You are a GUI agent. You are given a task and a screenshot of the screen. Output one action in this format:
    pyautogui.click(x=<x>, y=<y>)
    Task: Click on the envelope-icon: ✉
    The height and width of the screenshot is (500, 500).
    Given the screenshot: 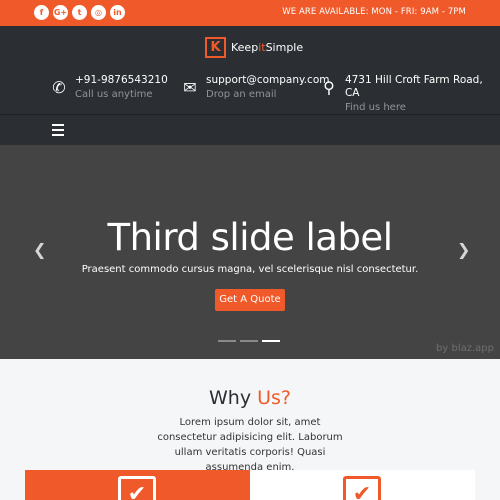 What is the action you would take?
    pyautogui.click(x=190, y=87)
    